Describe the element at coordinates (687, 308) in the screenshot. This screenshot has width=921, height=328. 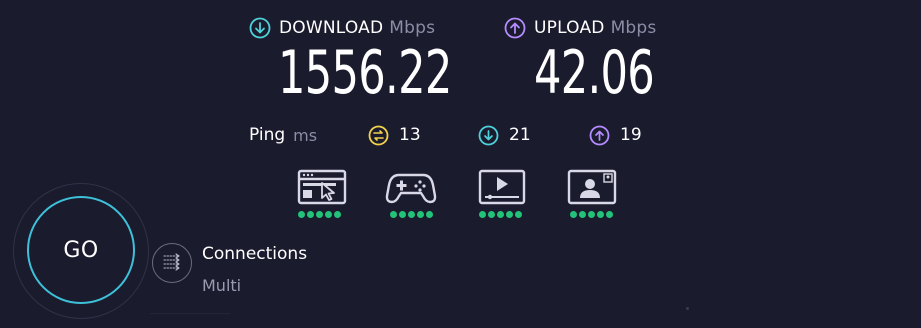
I see `decorative-dot` at that location.